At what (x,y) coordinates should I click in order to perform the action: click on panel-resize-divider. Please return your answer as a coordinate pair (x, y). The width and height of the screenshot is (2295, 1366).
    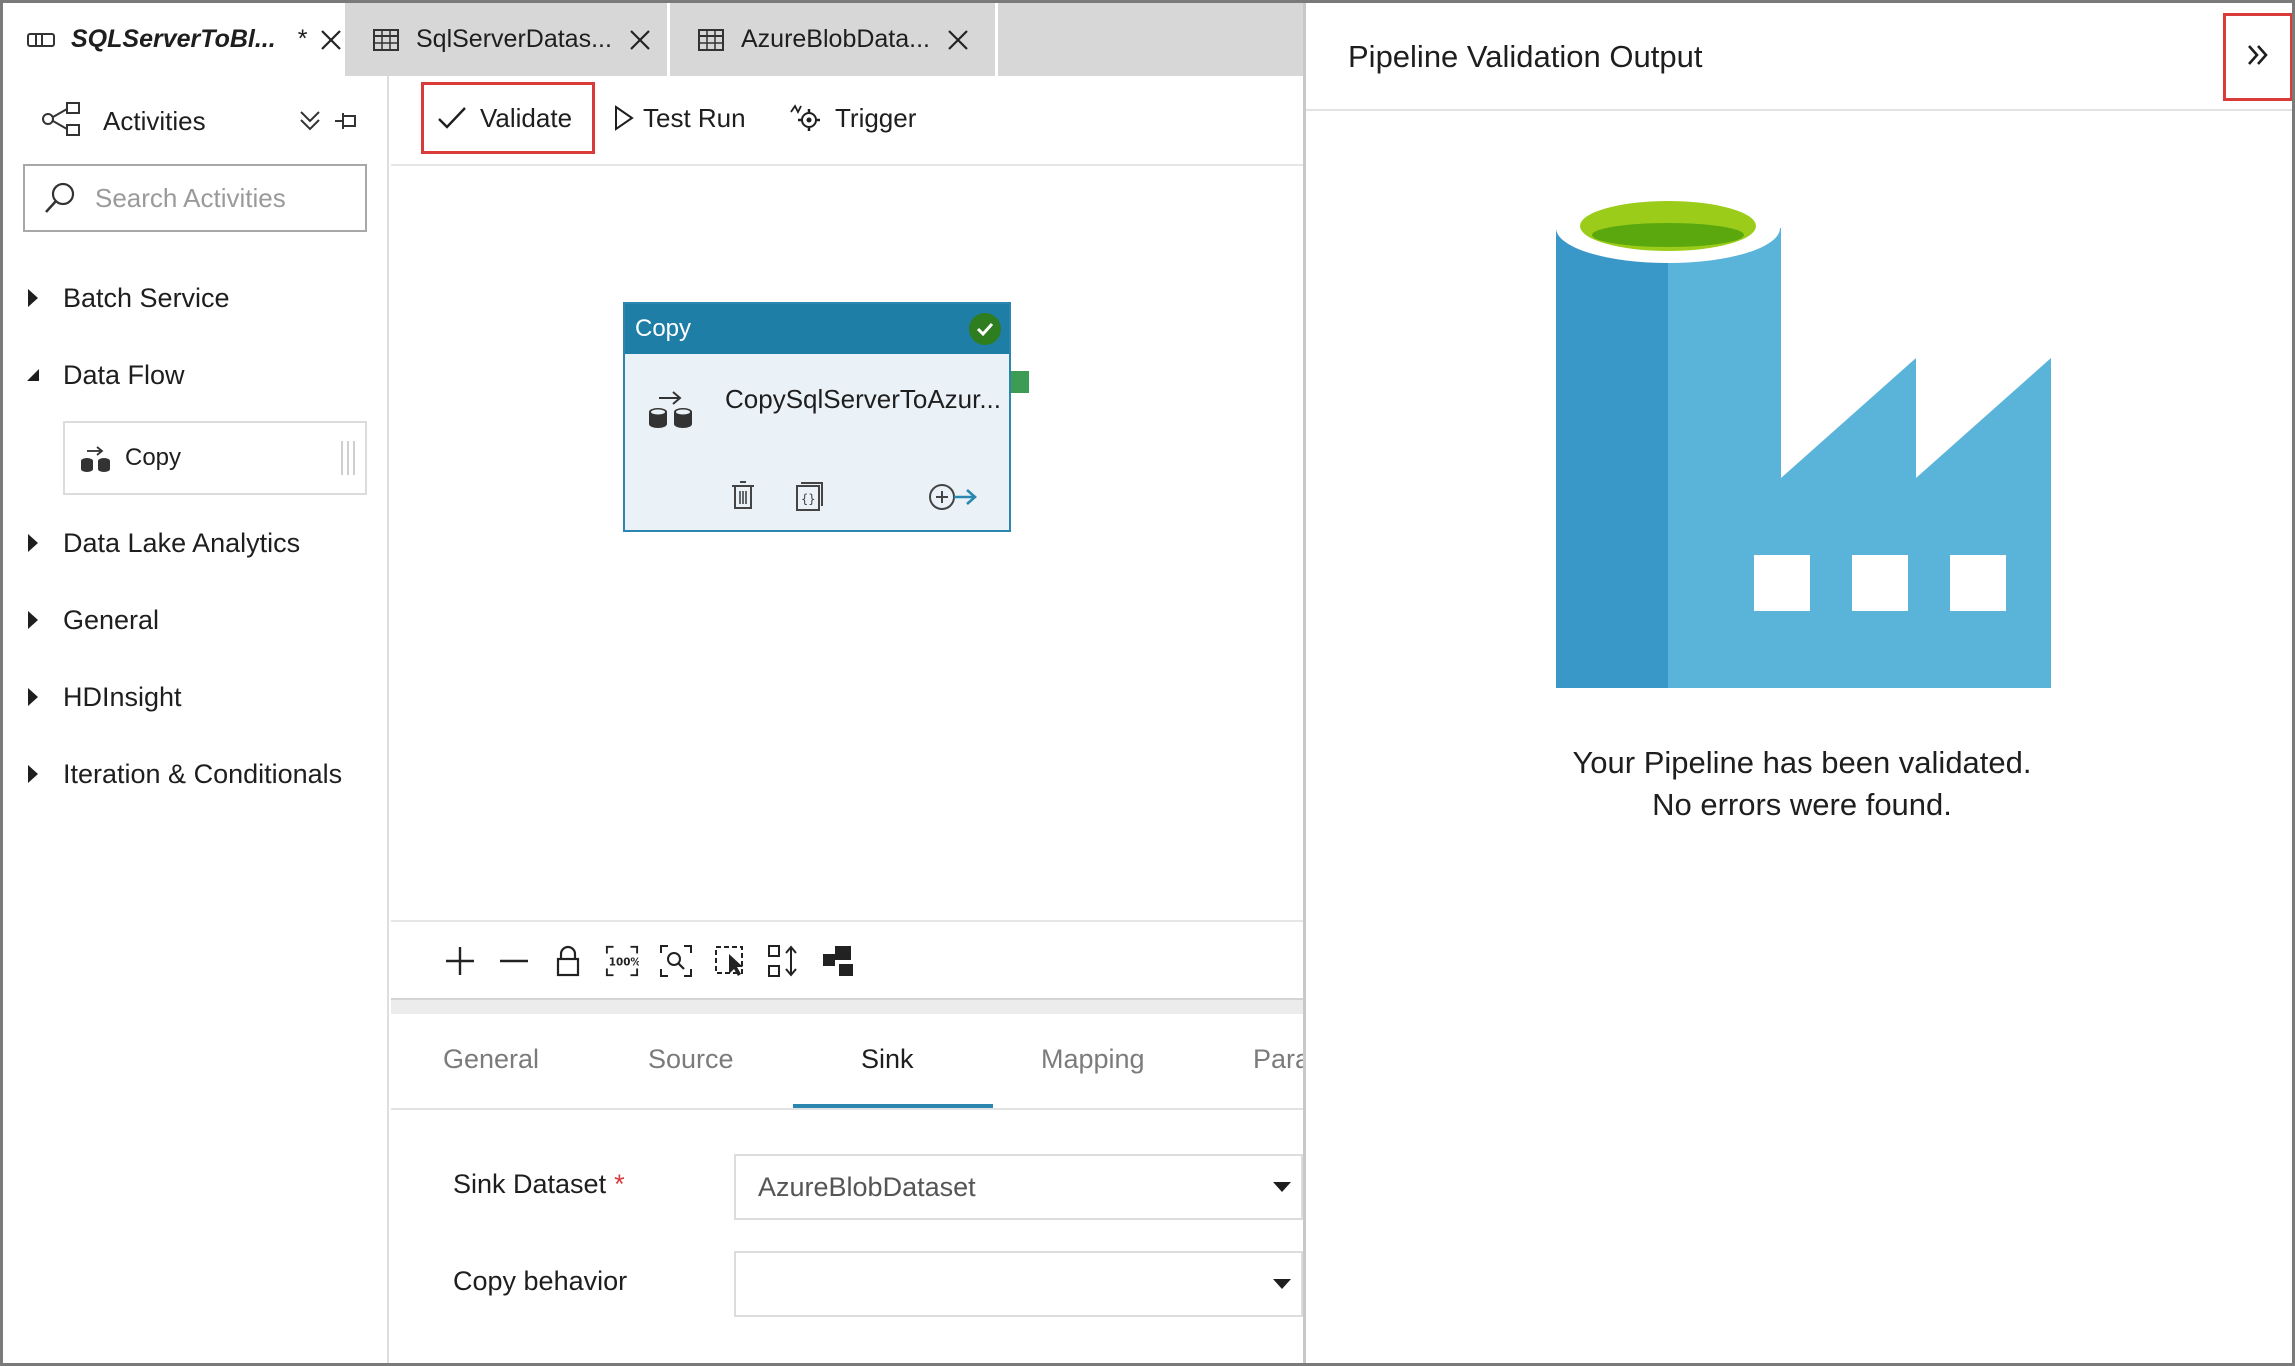
    Looking at the image, I should click on (847, 1006).